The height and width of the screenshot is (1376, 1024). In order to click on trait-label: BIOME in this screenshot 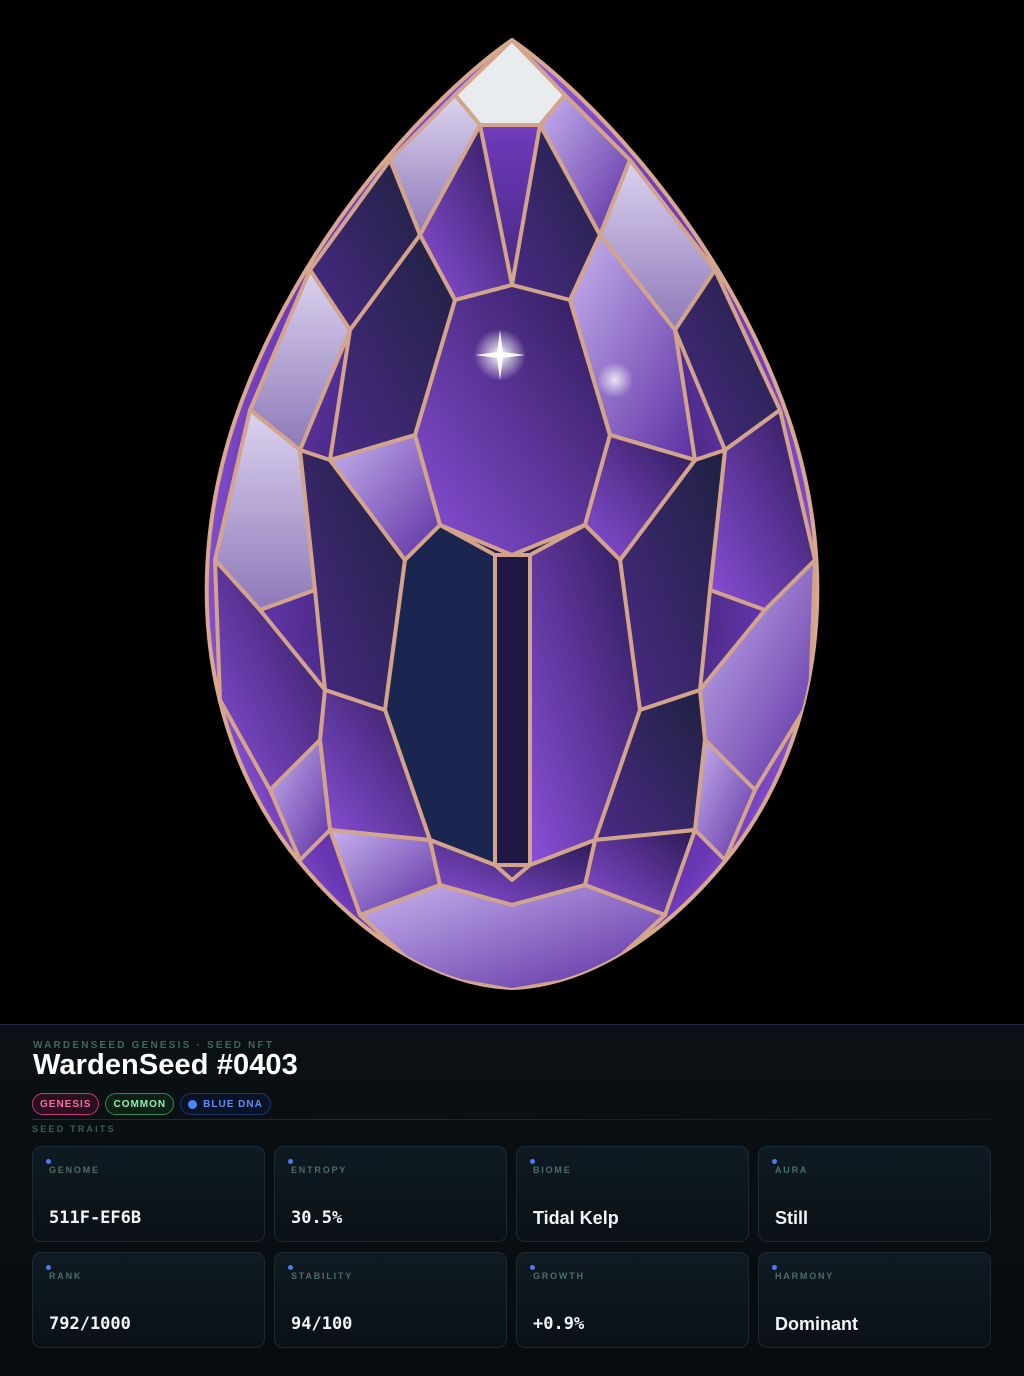, I will do `click(552, 1170)`.